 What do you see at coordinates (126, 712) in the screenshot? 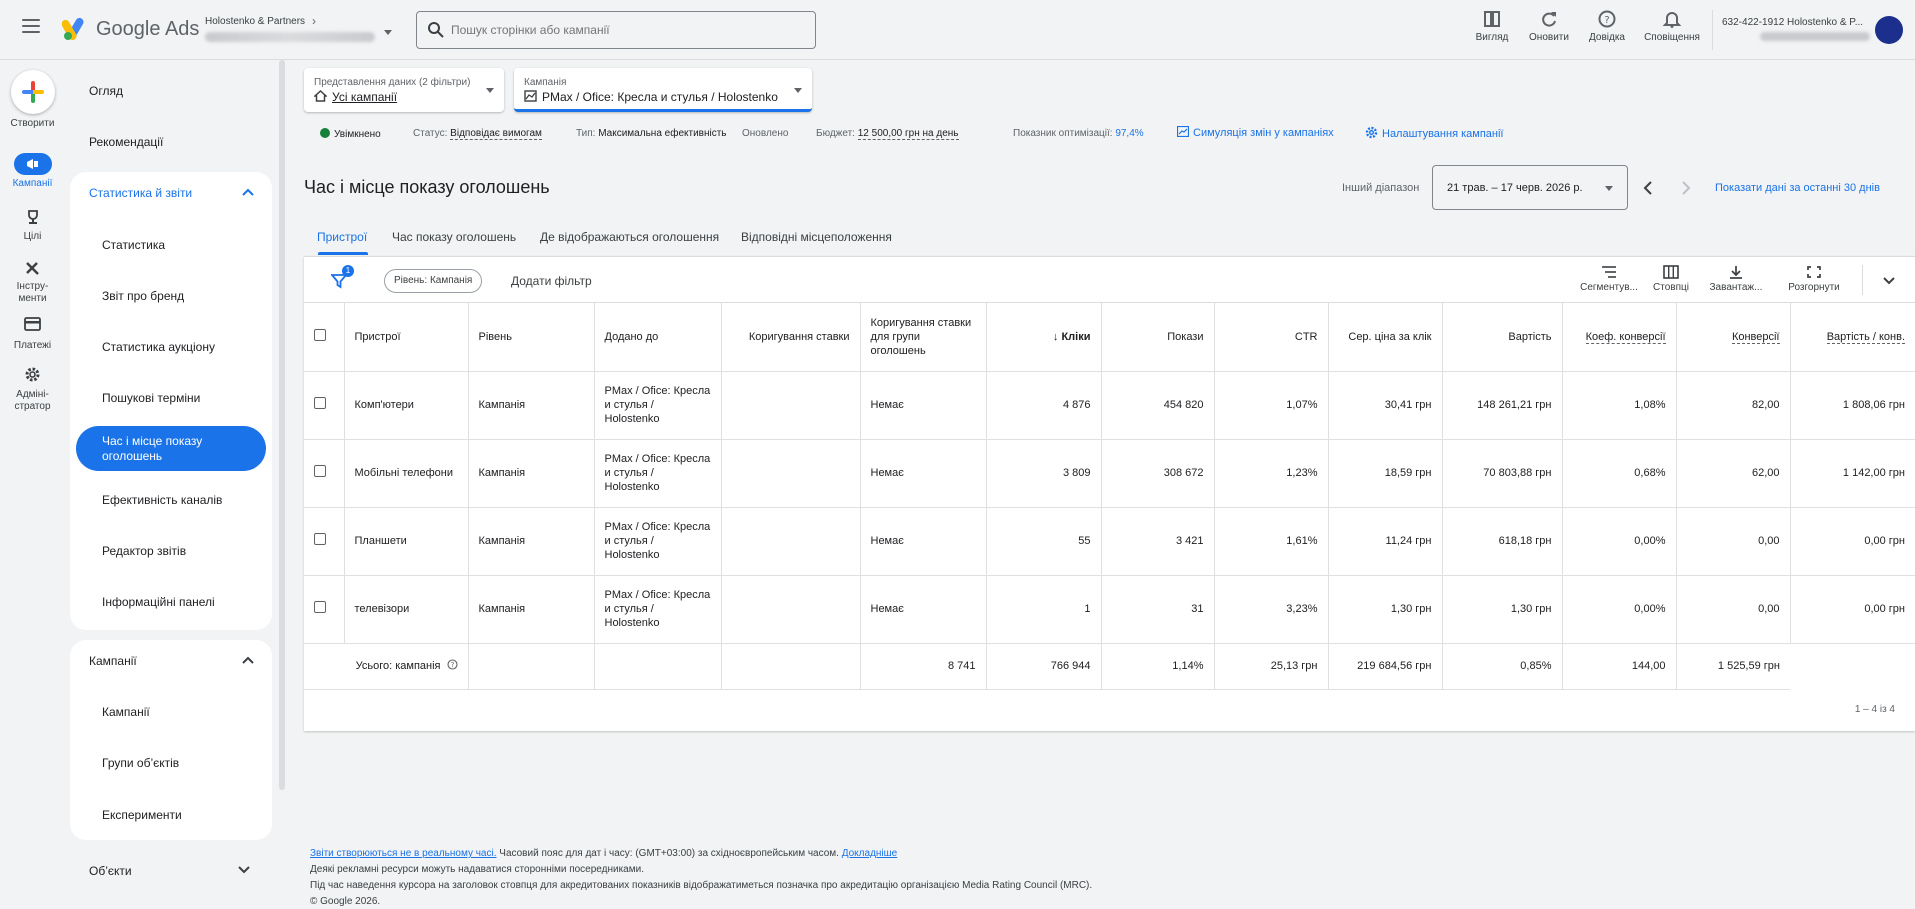
I see `nav-item-campaigns: Кампанії` at bounding box center [126, 712].